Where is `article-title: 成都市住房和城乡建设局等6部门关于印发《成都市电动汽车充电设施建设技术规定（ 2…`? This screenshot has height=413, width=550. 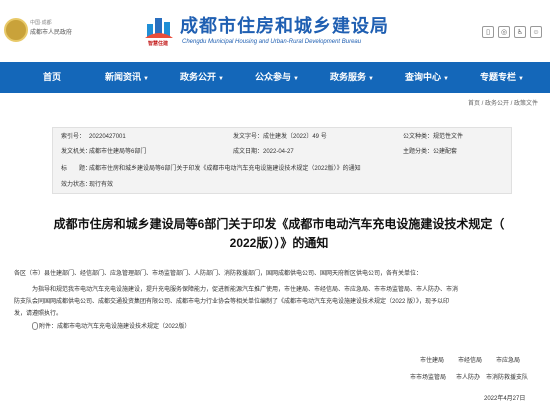
article-title: 成都市住房和城乡建设局等6部门关于印发《成都市电动汽车充电设施建设技术规定（ 2… is located at coordinates (279, 234).